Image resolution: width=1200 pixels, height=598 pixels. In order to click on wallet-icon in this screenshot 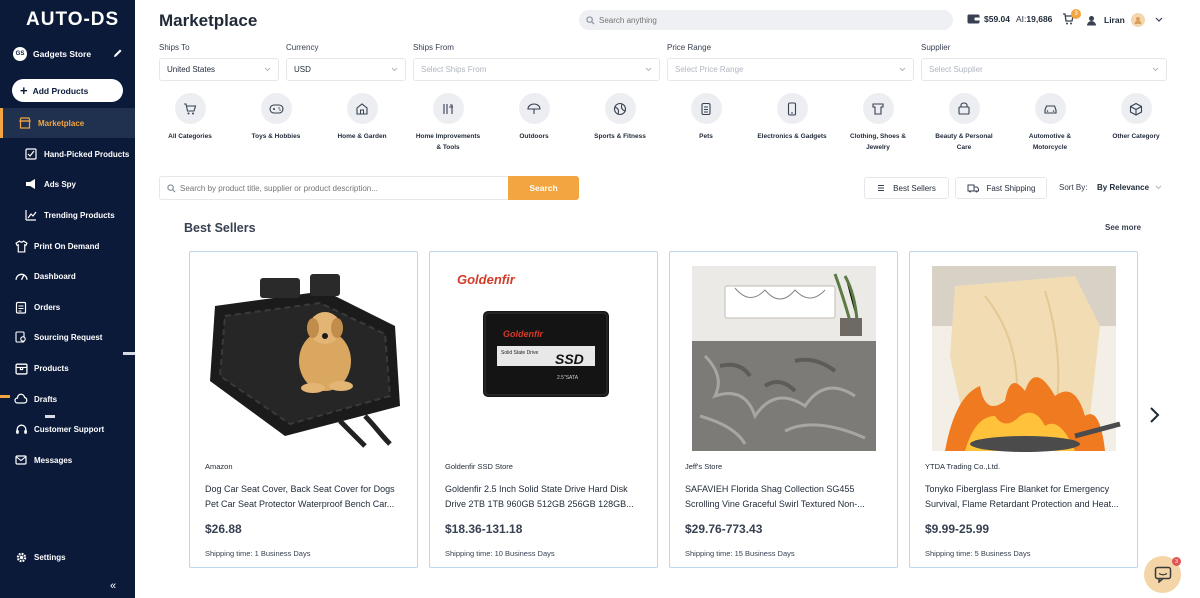, I will do `click(973, 18)`.